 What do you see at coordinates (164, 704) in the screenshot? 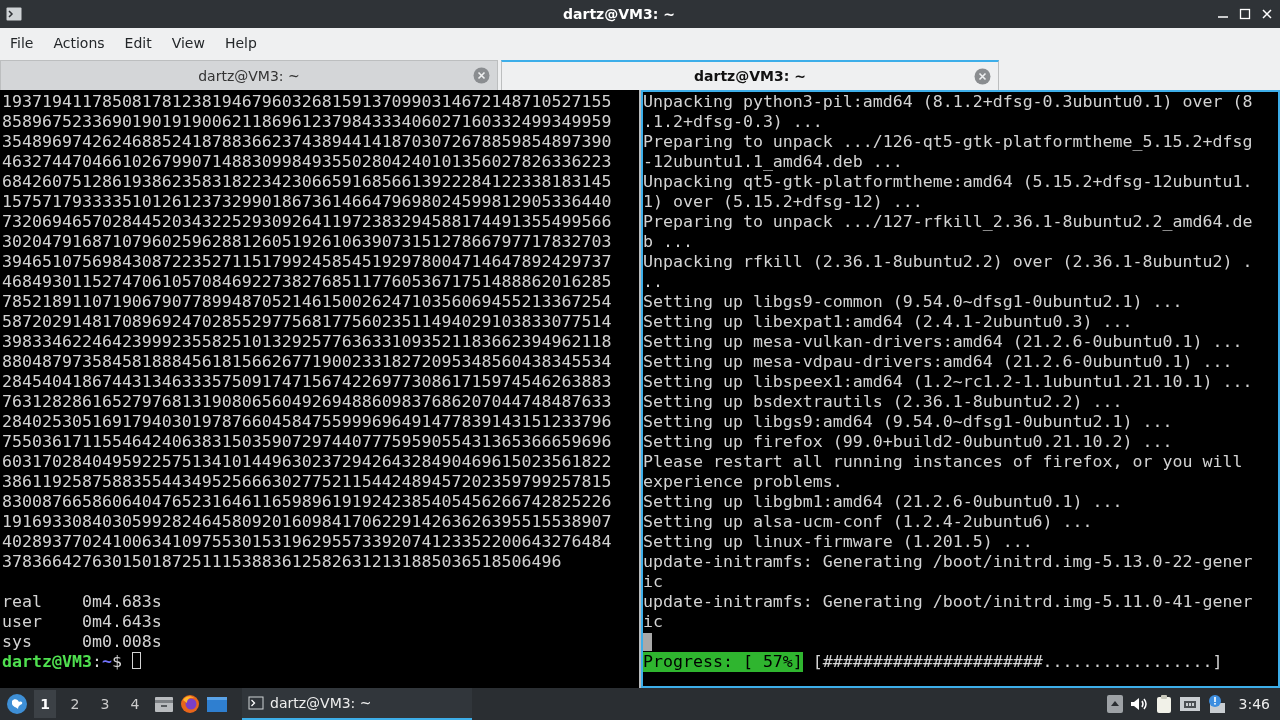
I see `folder-icon` at bounding box center [164, 704].